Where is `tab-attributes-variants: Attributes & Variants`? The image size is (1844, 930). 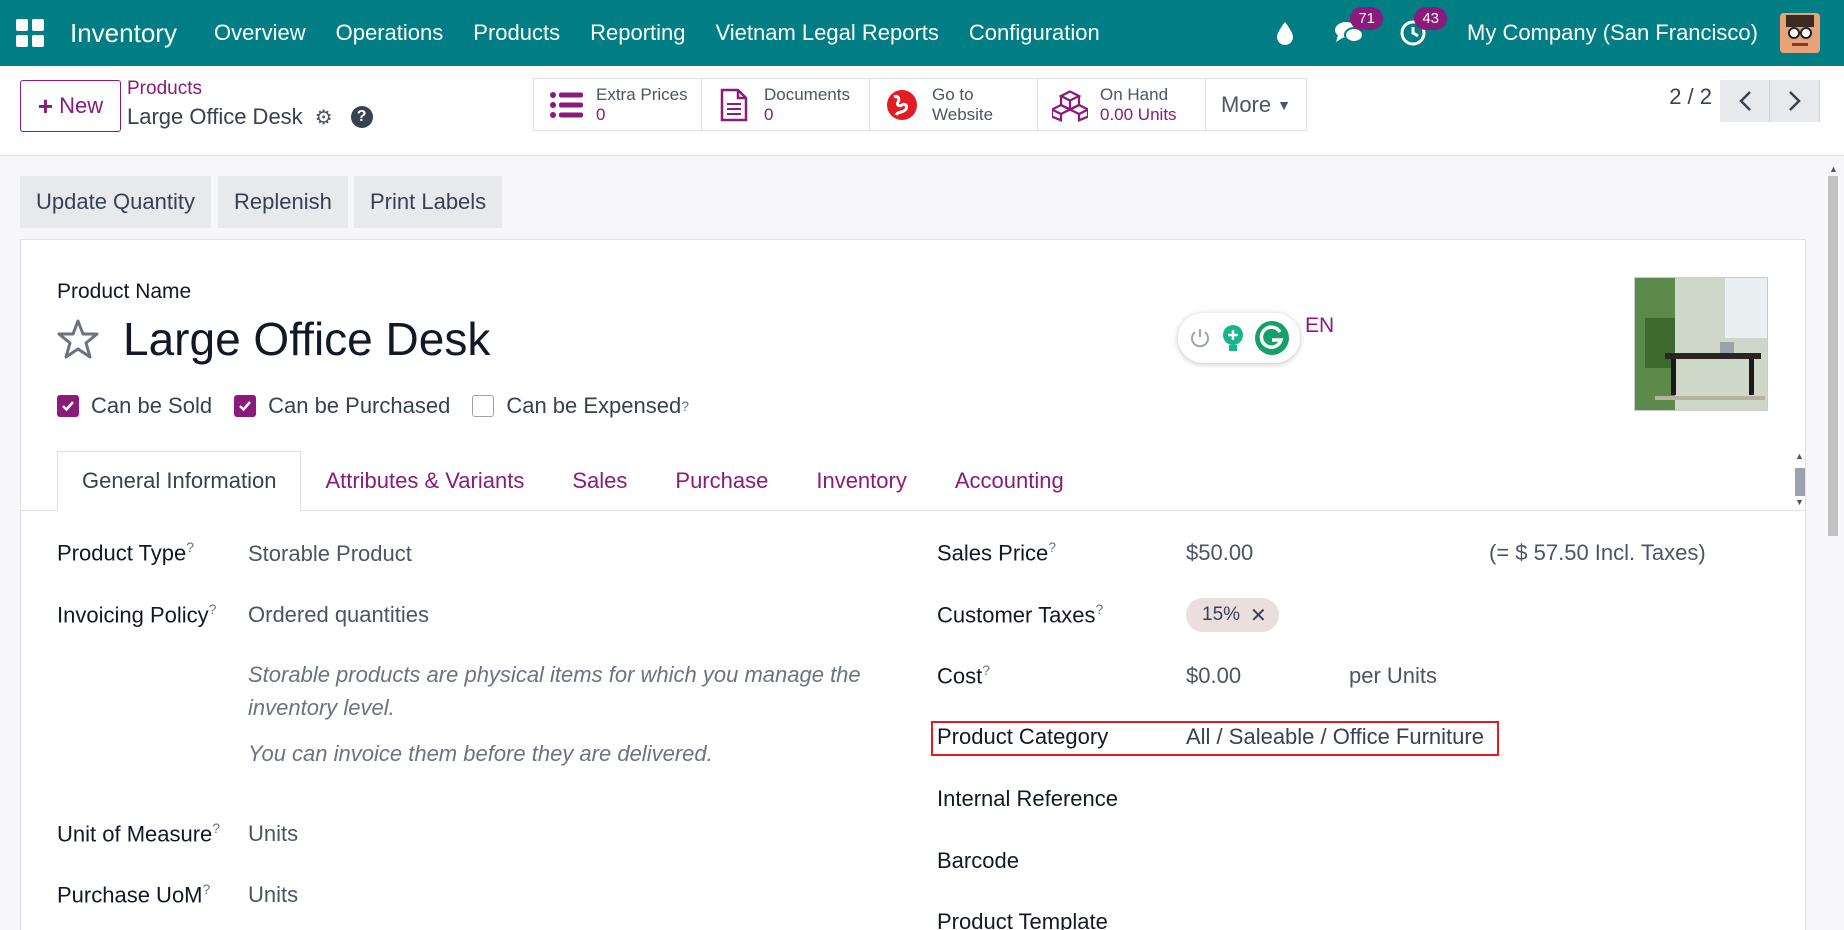 tab-attributes-variants: Attributes & Variants is located at coordinates (424, 481).